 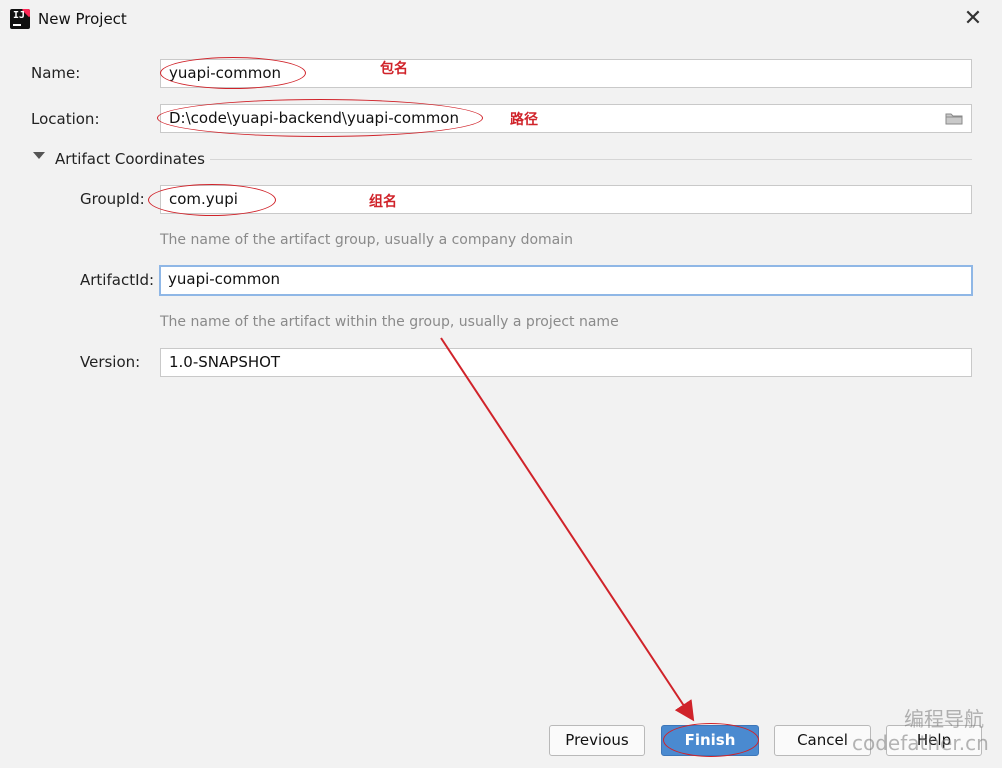 I want to click on name-annotation: 包名, so click(x=394, y=69).